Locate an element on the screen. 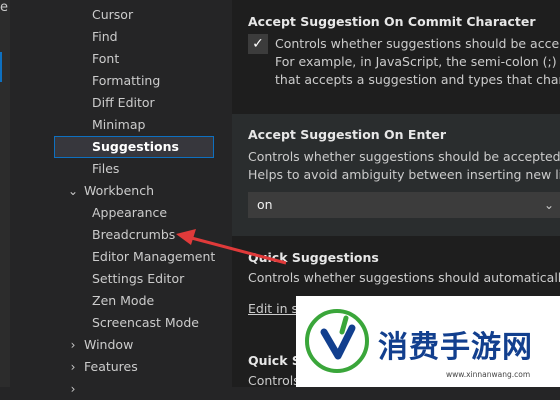 This screenshot has width=560, height=400. tree-item-find: Find is located at coordinates (121, 37).